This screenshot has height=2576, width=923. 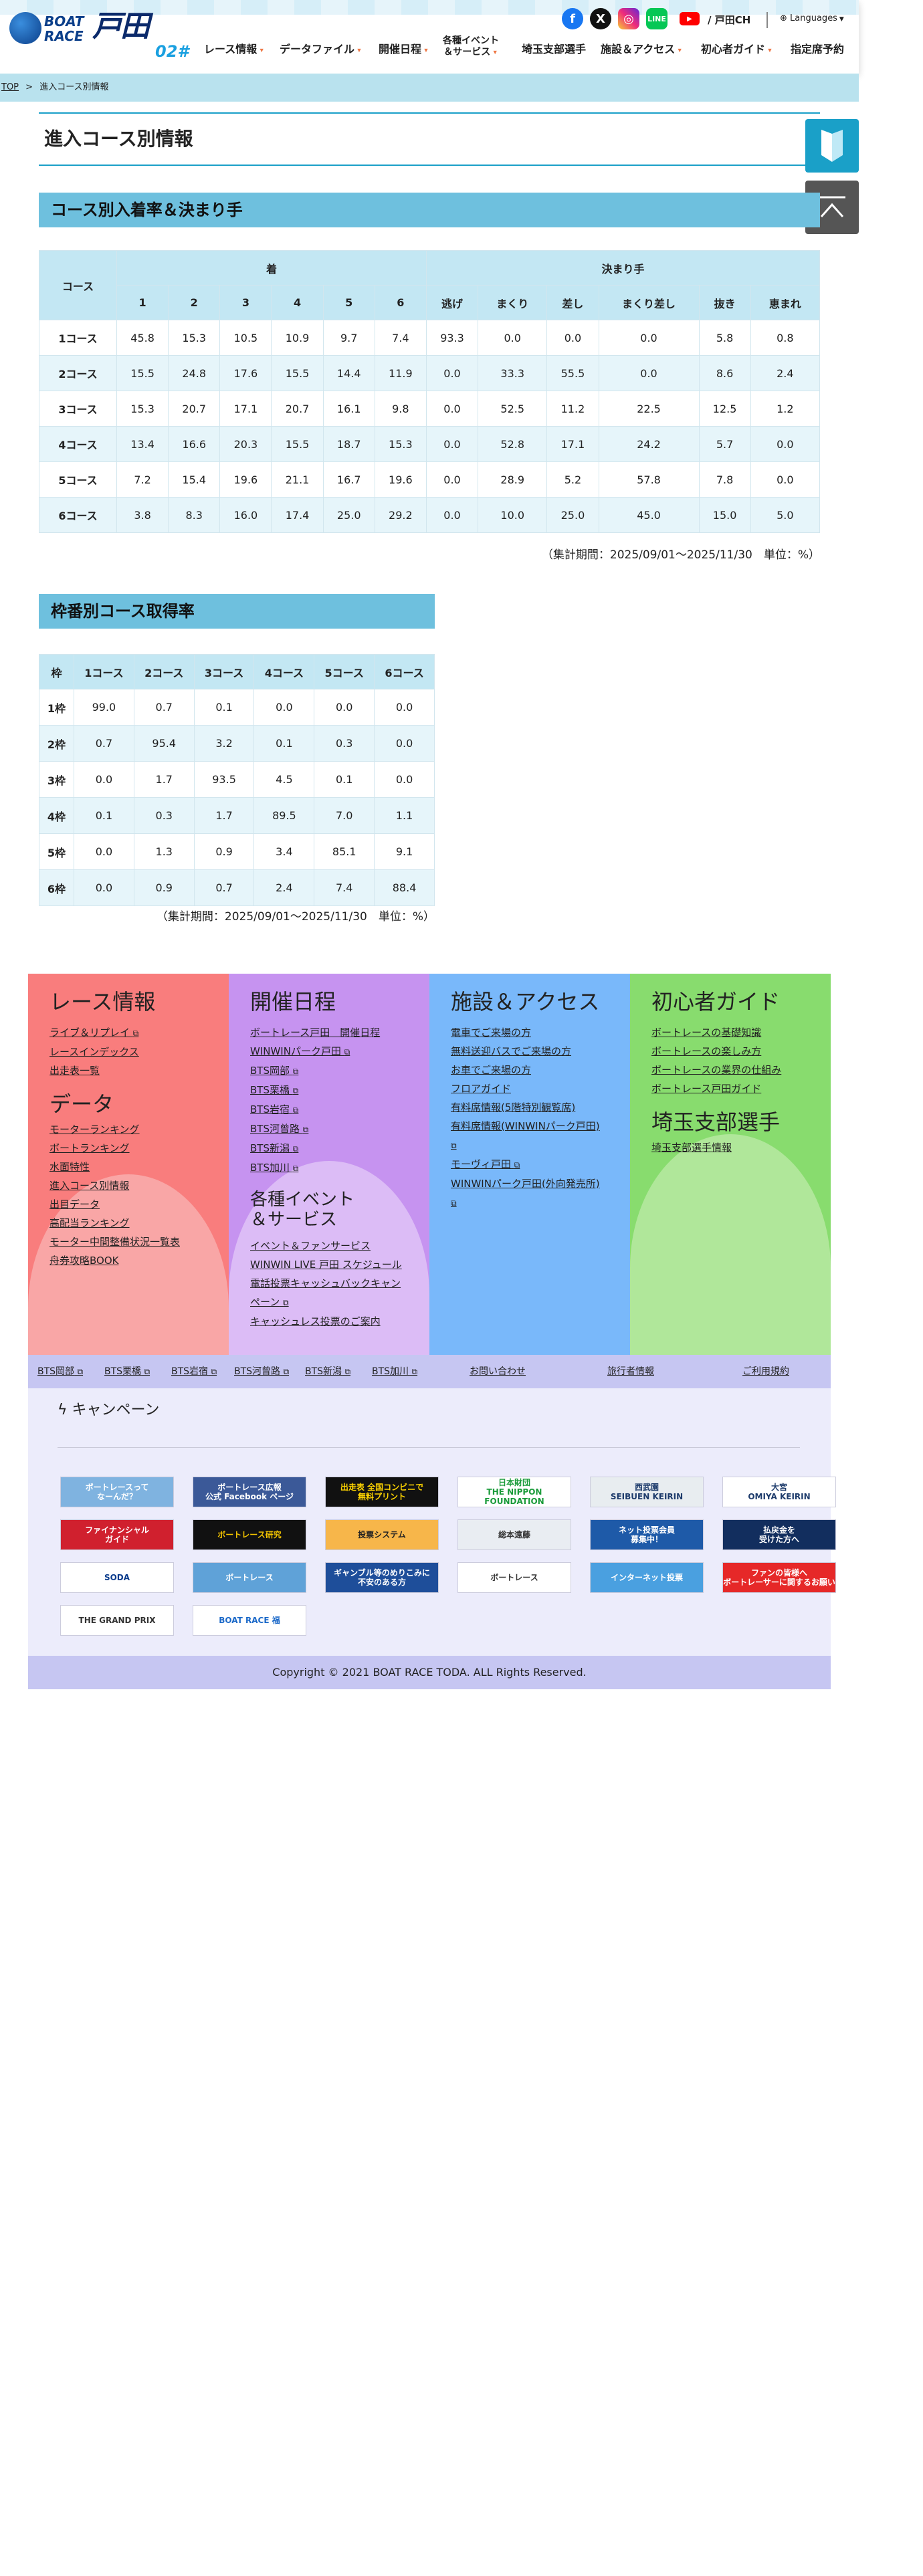 I want to click on campaign-banner: ギャンブル等のめりこみに 不安のある方, so click(x=382, y=1577).